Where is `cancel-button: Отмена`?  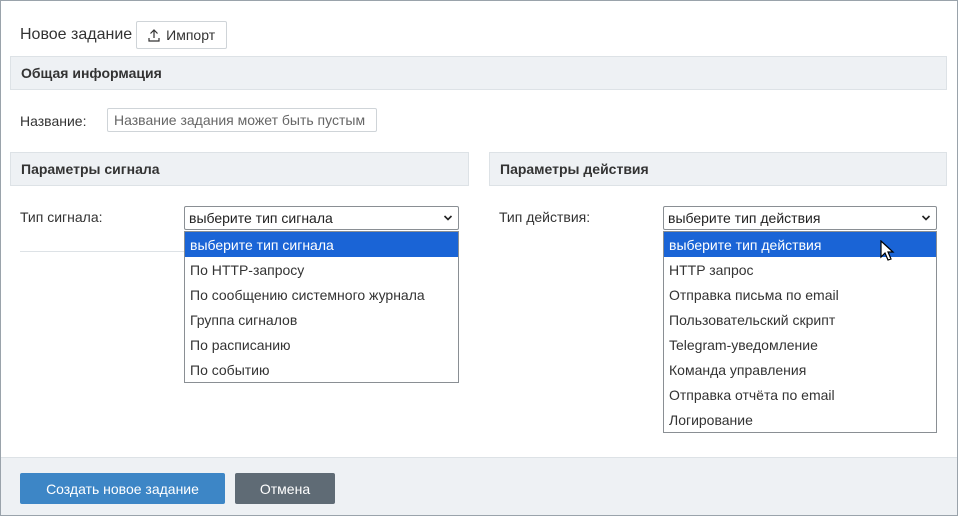 cancel-button: Отмена is located at coordinates (285, 488).